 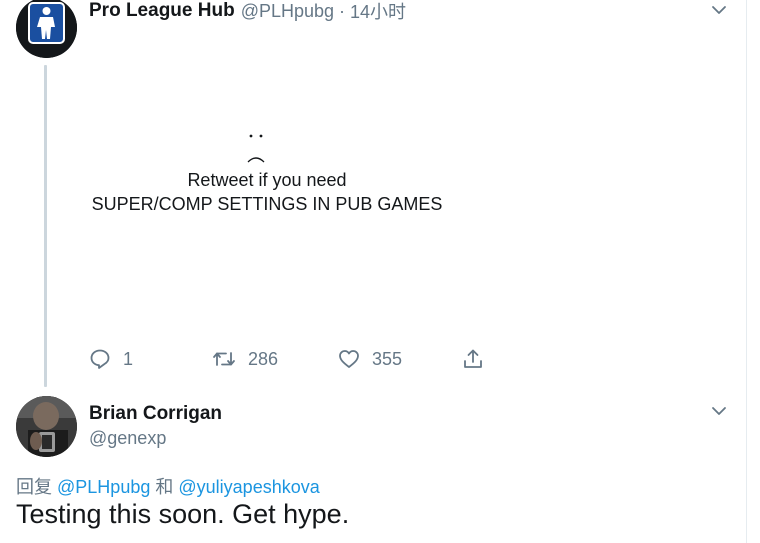 What do you see at coordinates (103, 487) in the screenshot?
I see `mention-link: @PLHpubg` at bounding box center [103, 487].